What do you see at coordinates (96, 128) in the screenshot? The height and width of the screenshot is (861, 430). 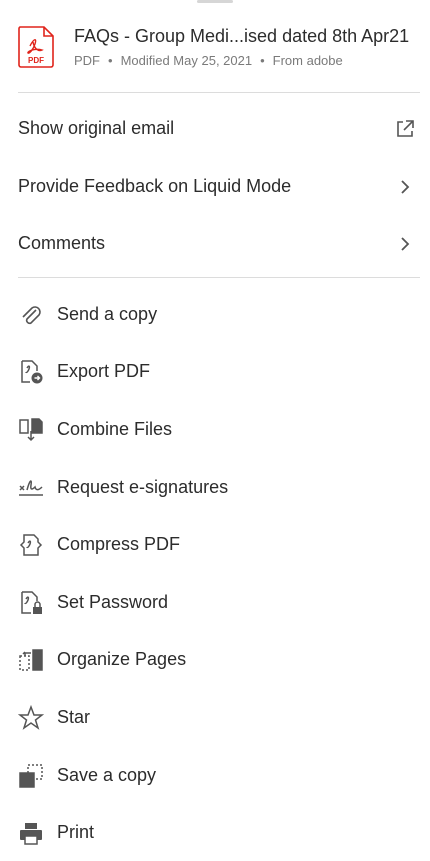 I see `menu-item-label: Show original email` at bounding box center [96, 128].